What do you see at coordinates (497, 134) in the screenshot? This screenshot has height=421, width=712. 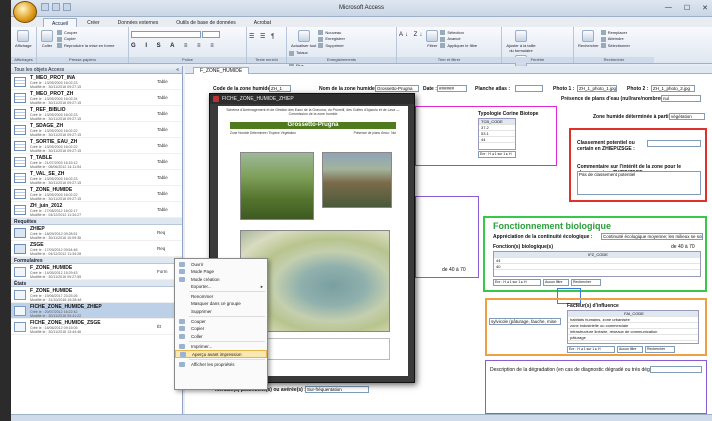 I see `typologie-subform: TCB_CODE 37.2 53.1 44` at bounding box center [497, 134].